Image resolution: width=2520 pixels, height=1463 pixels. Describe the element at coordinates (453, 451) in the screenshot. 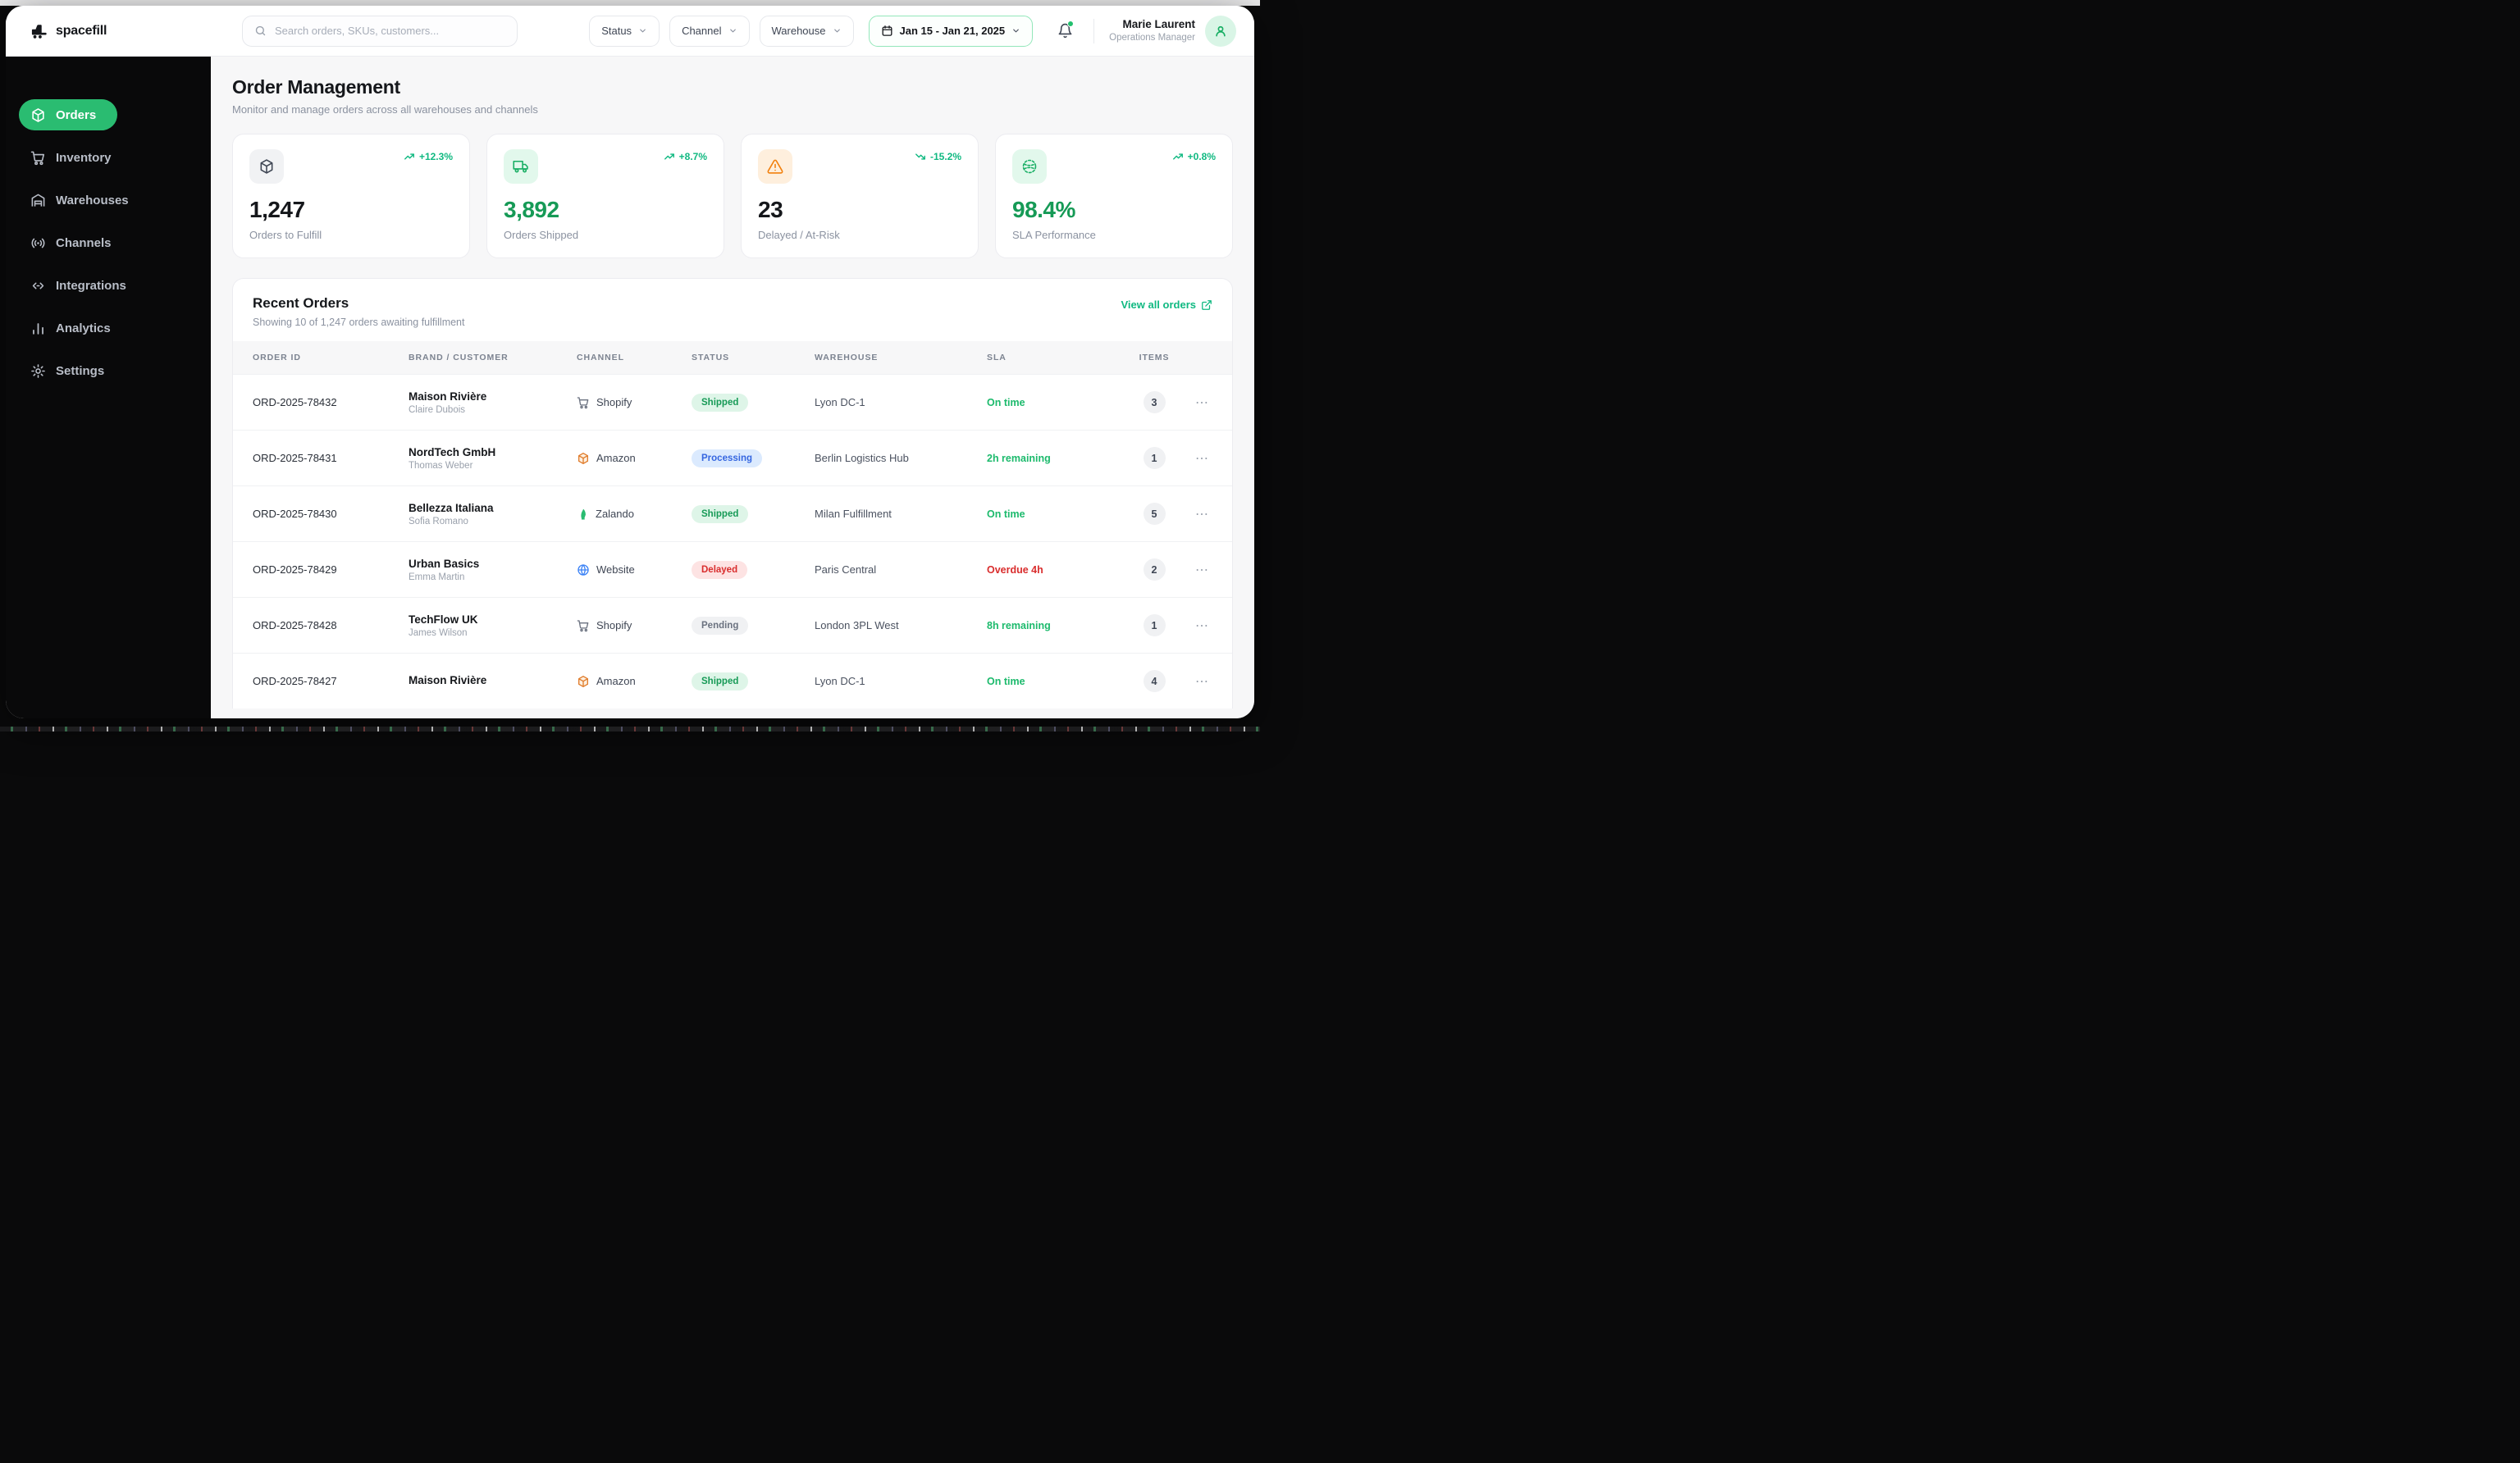

I see `brand-name: NordTech GmbH` at that location.